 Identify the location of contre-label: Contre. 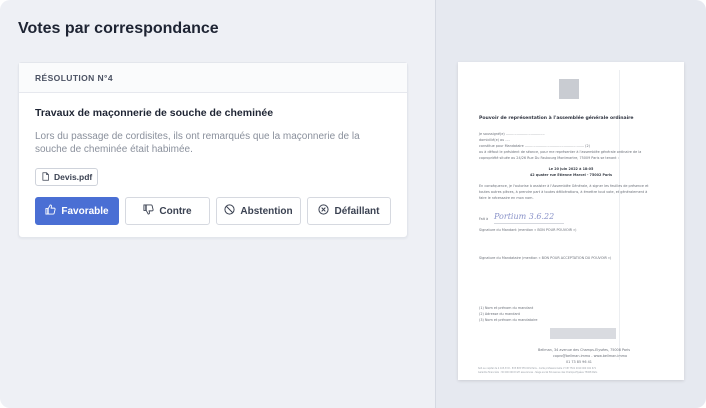
(175, 211).